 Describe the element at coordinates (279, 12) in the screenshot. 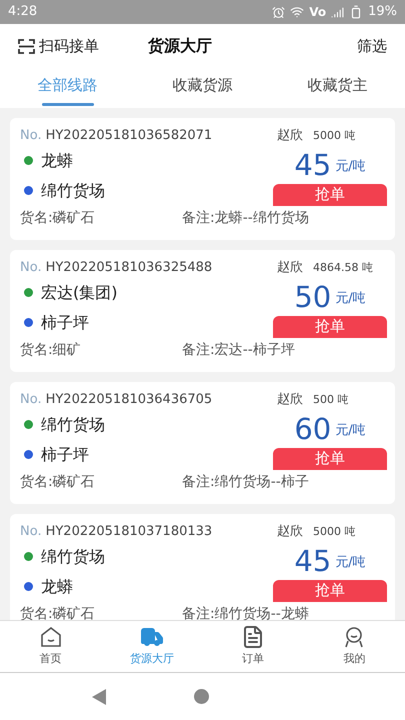

I see `alarm-icon` at that location.